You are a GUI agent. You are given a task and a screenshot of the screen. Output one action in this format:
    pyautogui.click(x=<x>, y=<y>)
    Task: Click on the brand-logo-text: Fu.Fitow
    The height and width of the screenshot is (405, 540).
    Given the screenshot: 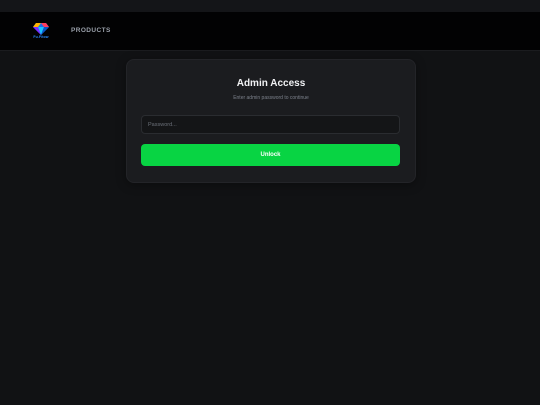 What is the action you would take?
    pyautogui.click(x=41, y=37)
    